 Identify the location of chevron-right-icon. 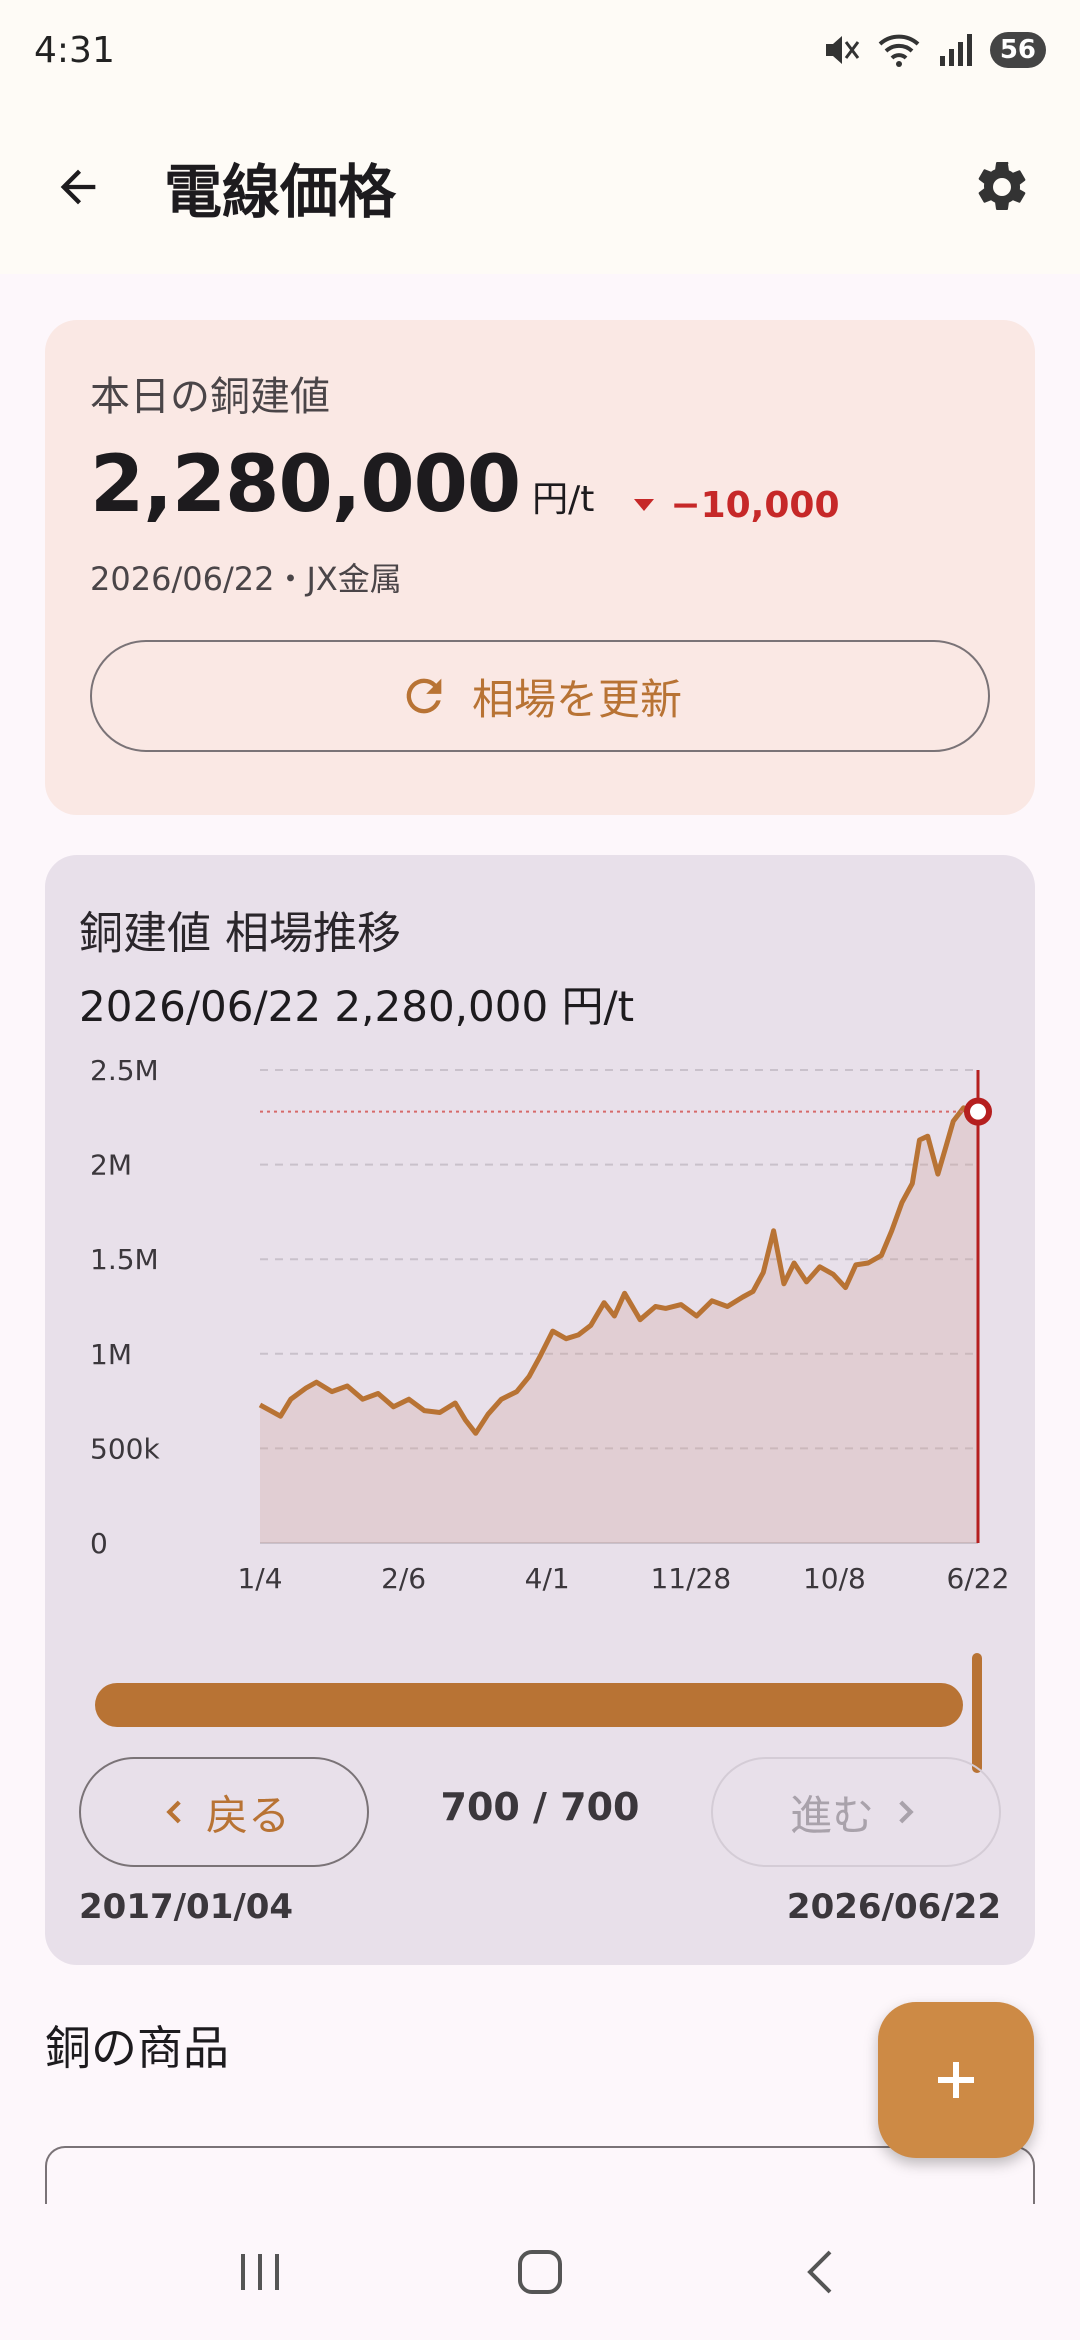
(906, 1812).